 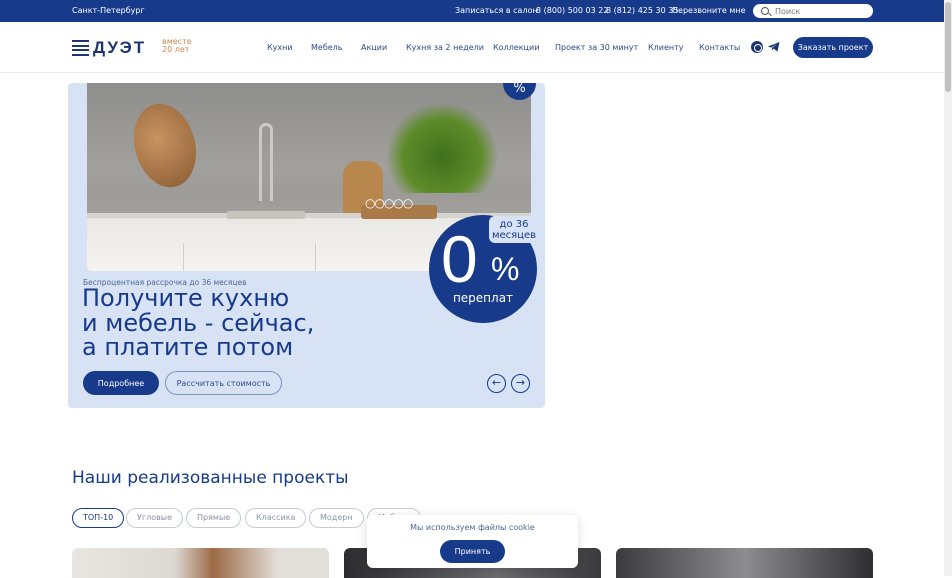 I want to click on city-selector: Санкт-Петербург, so click(x=108, y=10).